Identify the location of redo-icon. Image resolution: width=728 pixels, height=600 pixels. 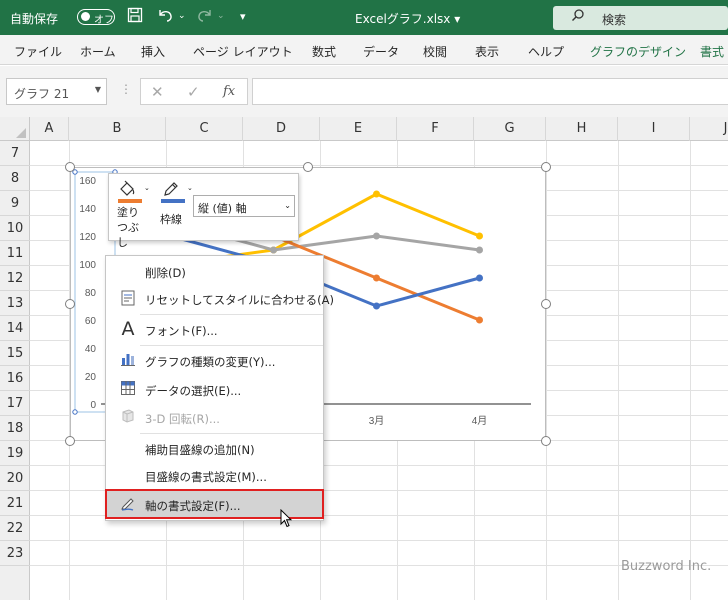
(205, 17).